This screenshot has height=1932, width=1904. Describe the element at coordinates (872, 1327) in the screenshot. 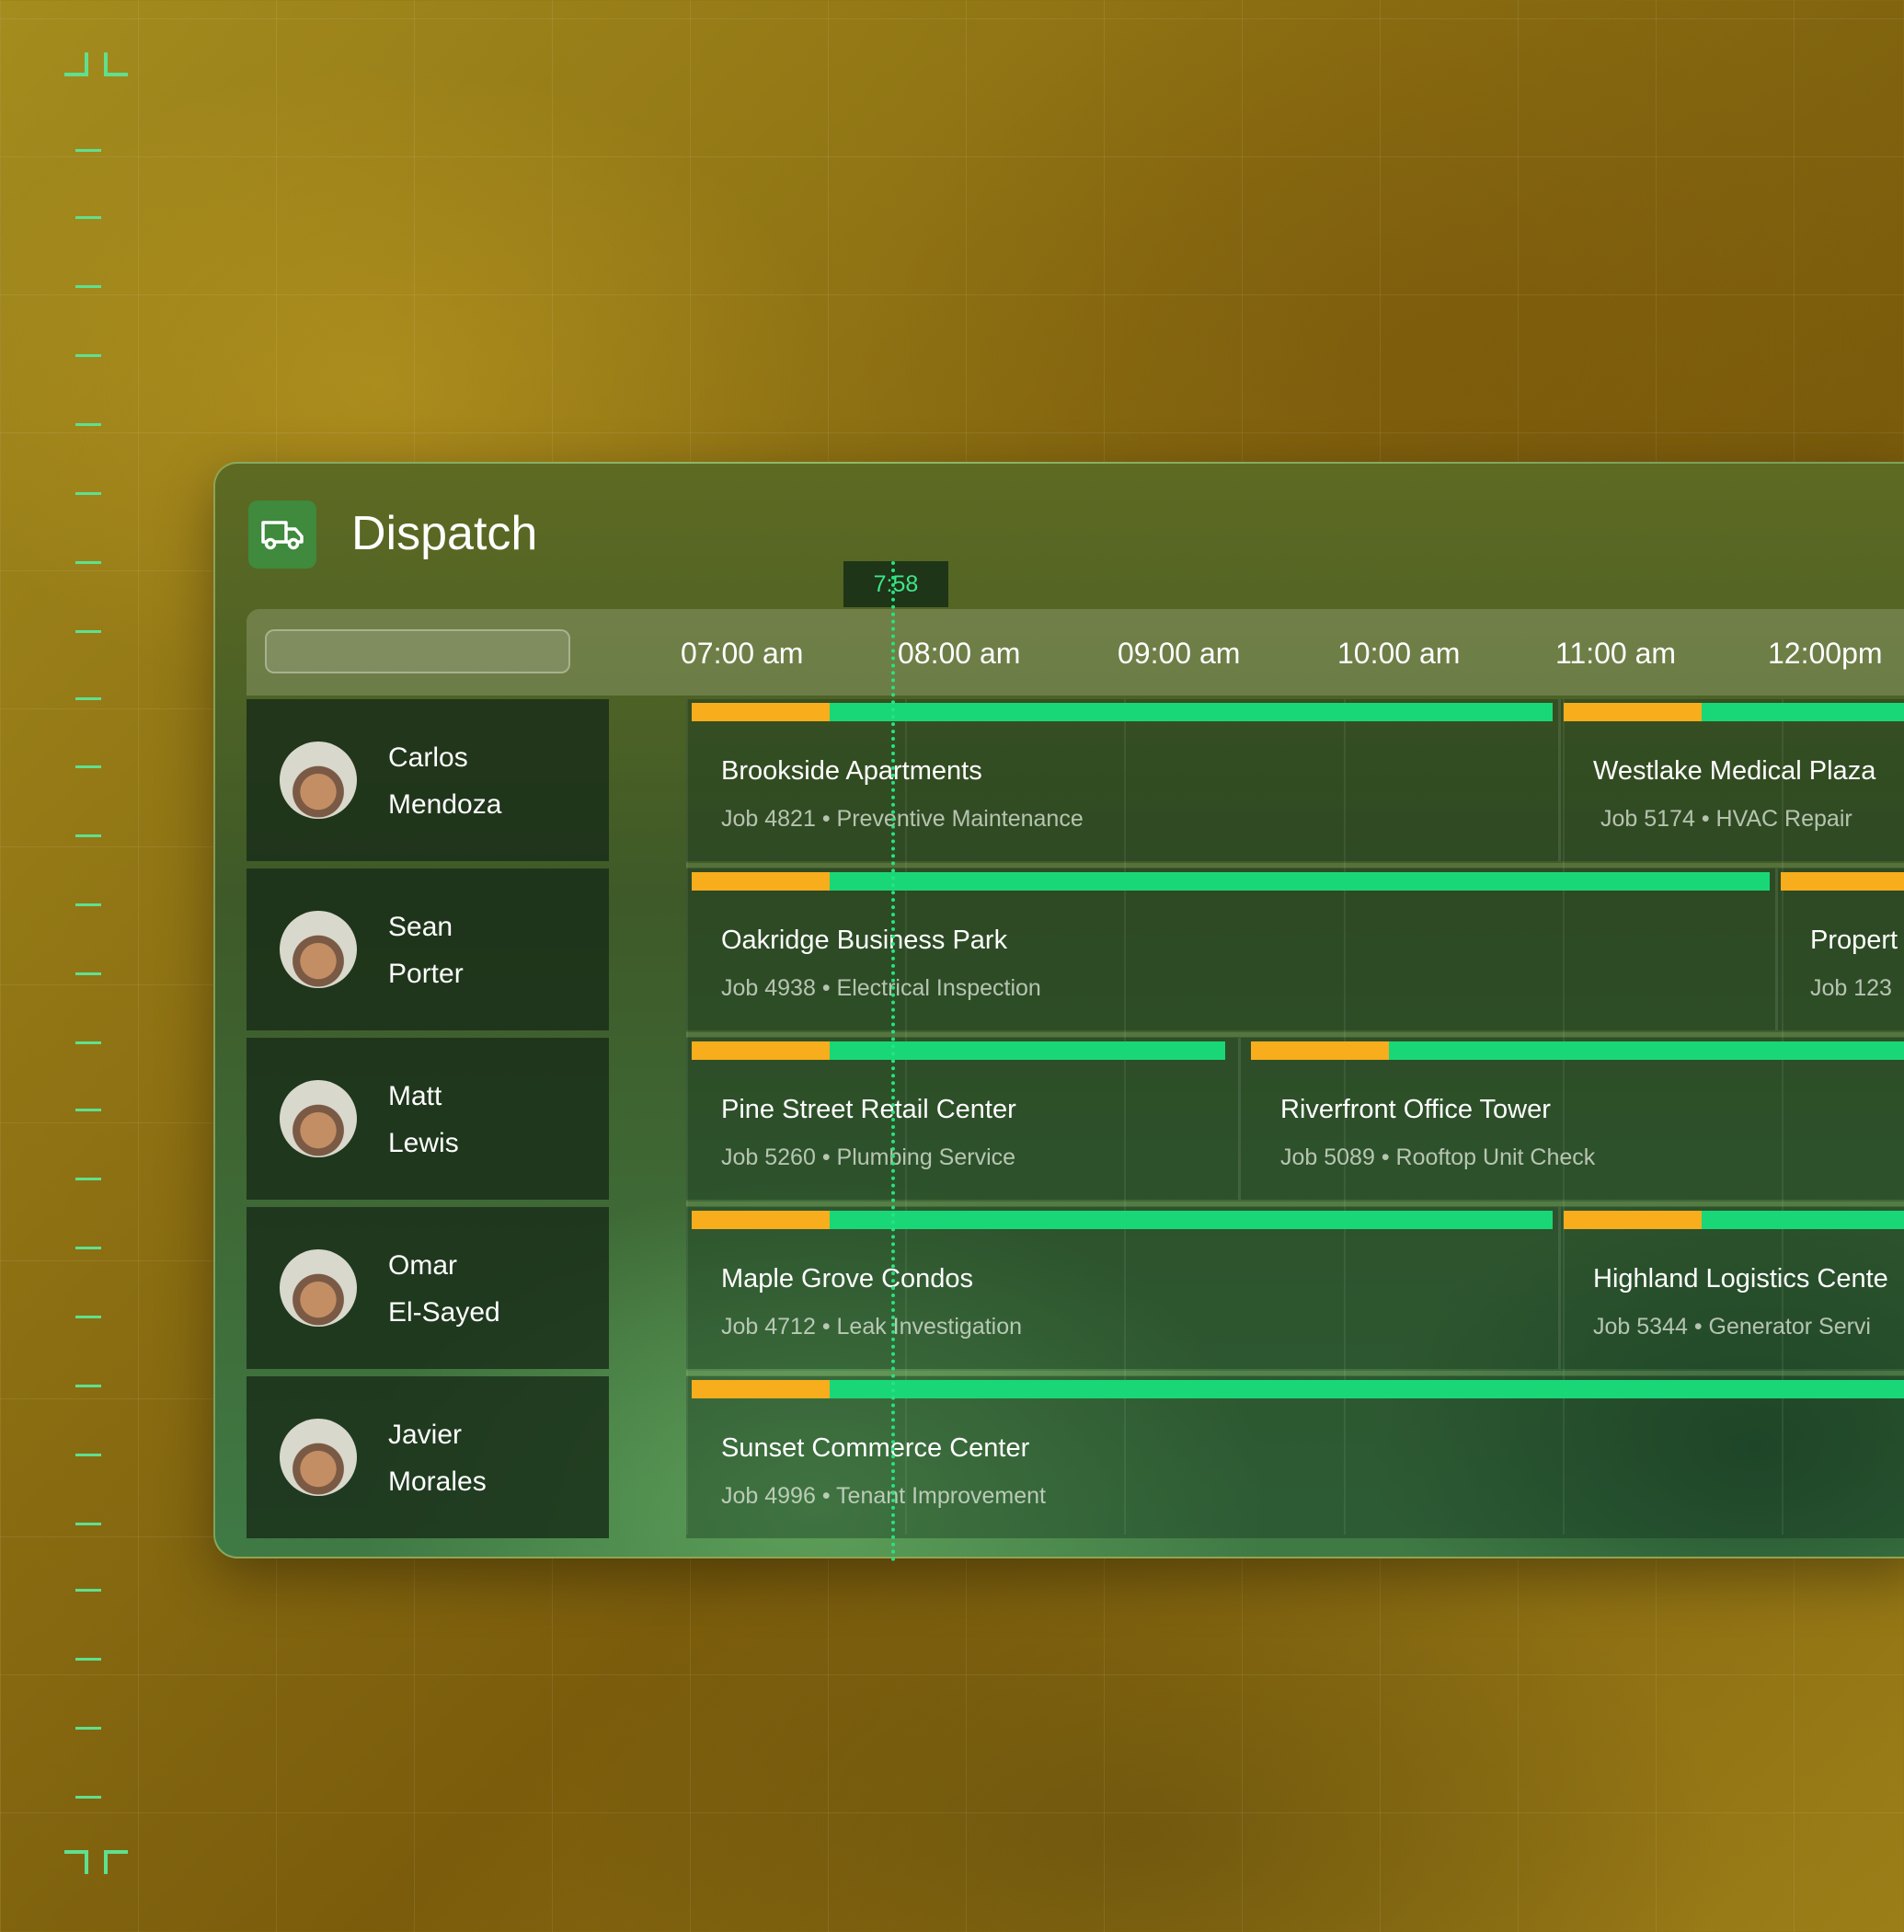

I see `job-subtitle: Job 4712 • Leak Investigation` at that location.